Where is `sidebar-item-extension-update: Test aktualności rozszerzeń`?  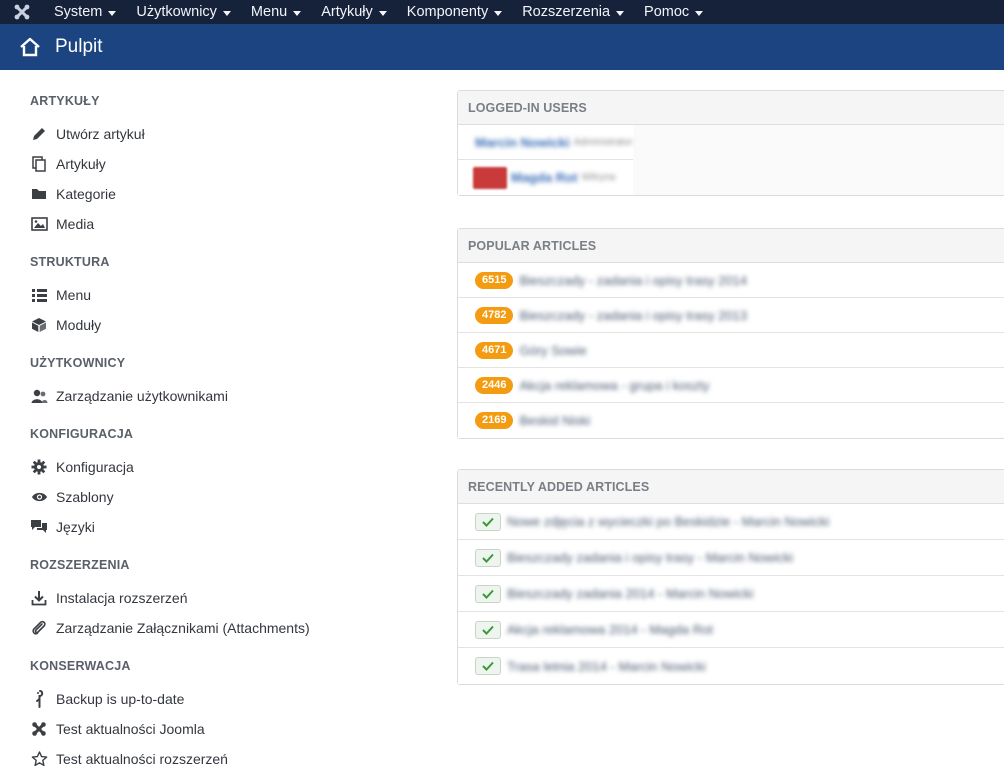
sidebar-item-extension-update: Test aktualności rozszerzeń is located at coordinates (129, 759).